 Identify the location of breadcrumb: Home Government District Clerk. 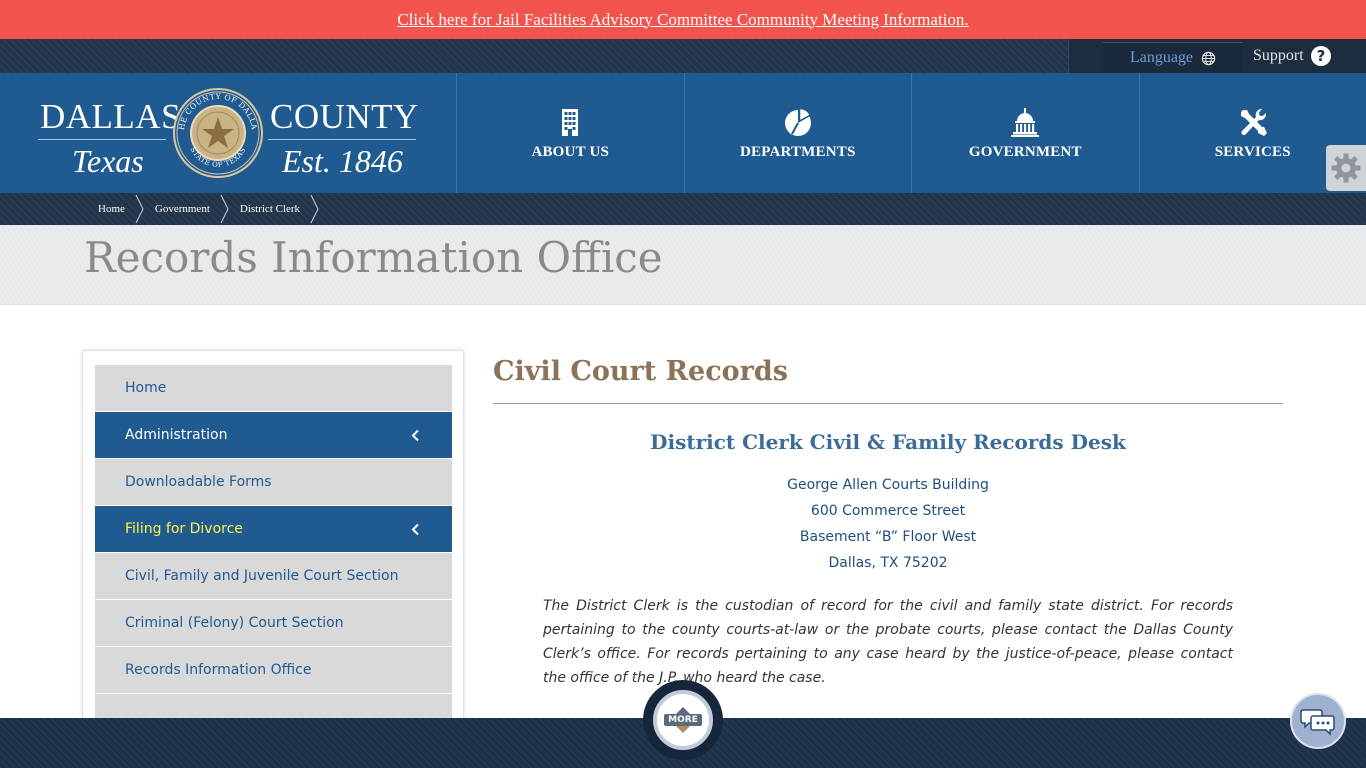
(204, 209).